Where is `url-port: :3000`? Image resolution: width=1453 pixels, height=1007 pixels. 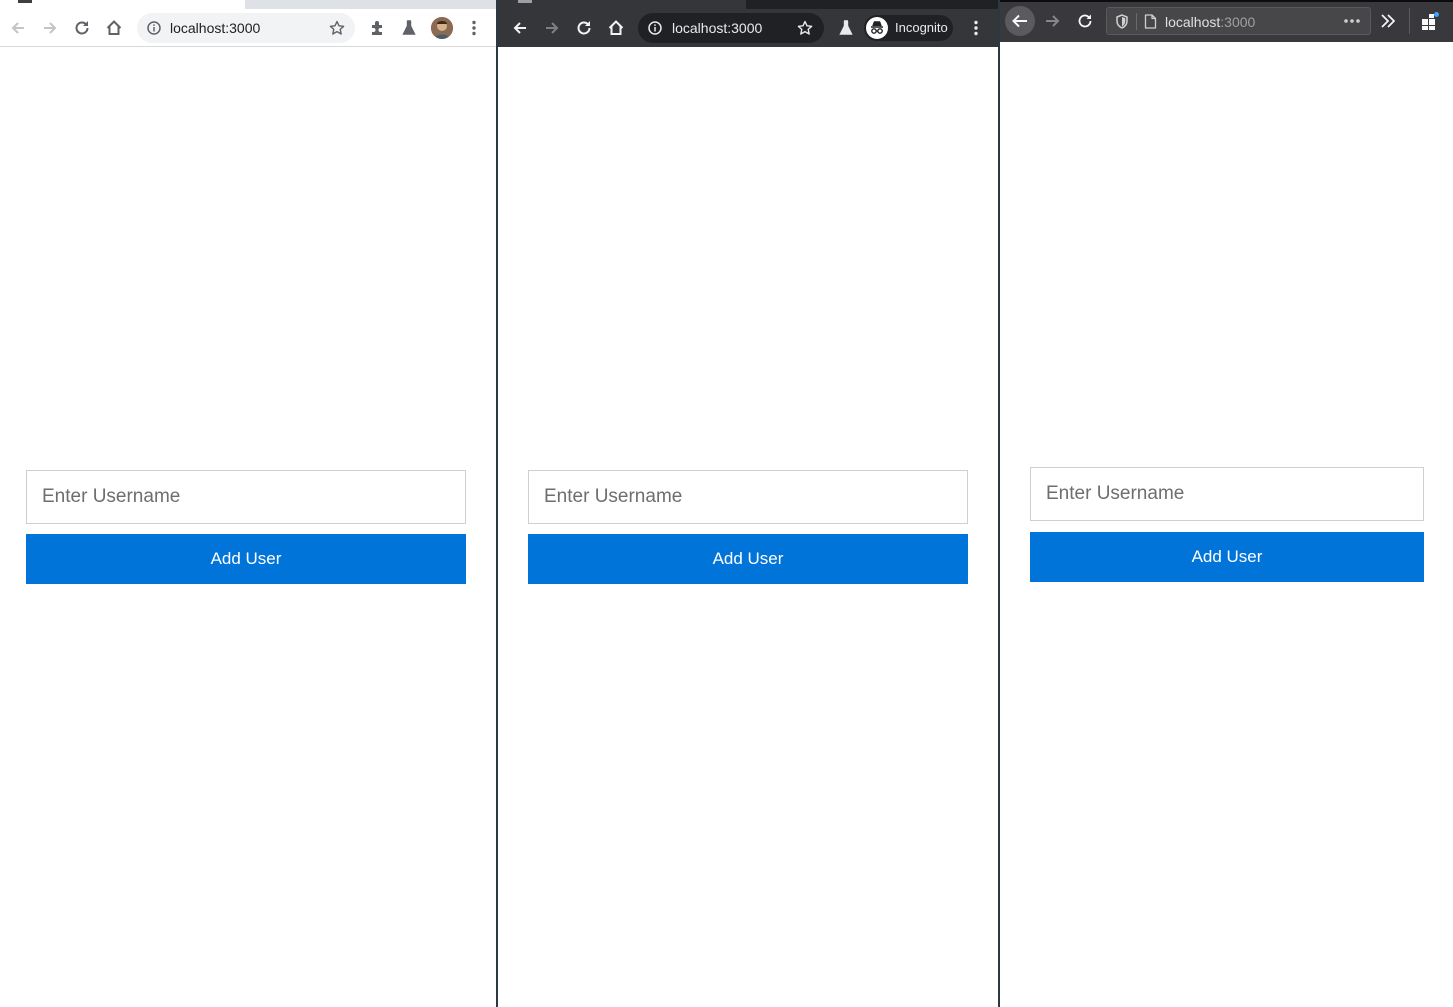
url-port: :3000 is located at coordinates (1238, 22).